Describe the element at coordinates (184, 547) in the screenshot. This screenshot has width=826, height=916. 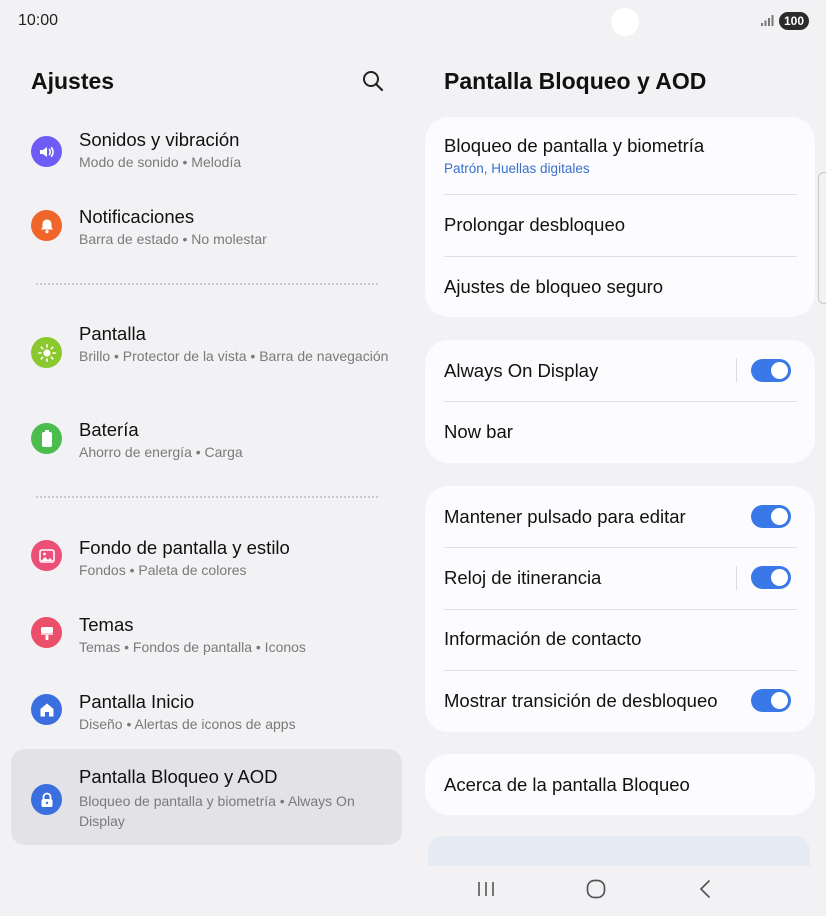
I see `item-title: Fondo de pantalla y estilo` at that location.